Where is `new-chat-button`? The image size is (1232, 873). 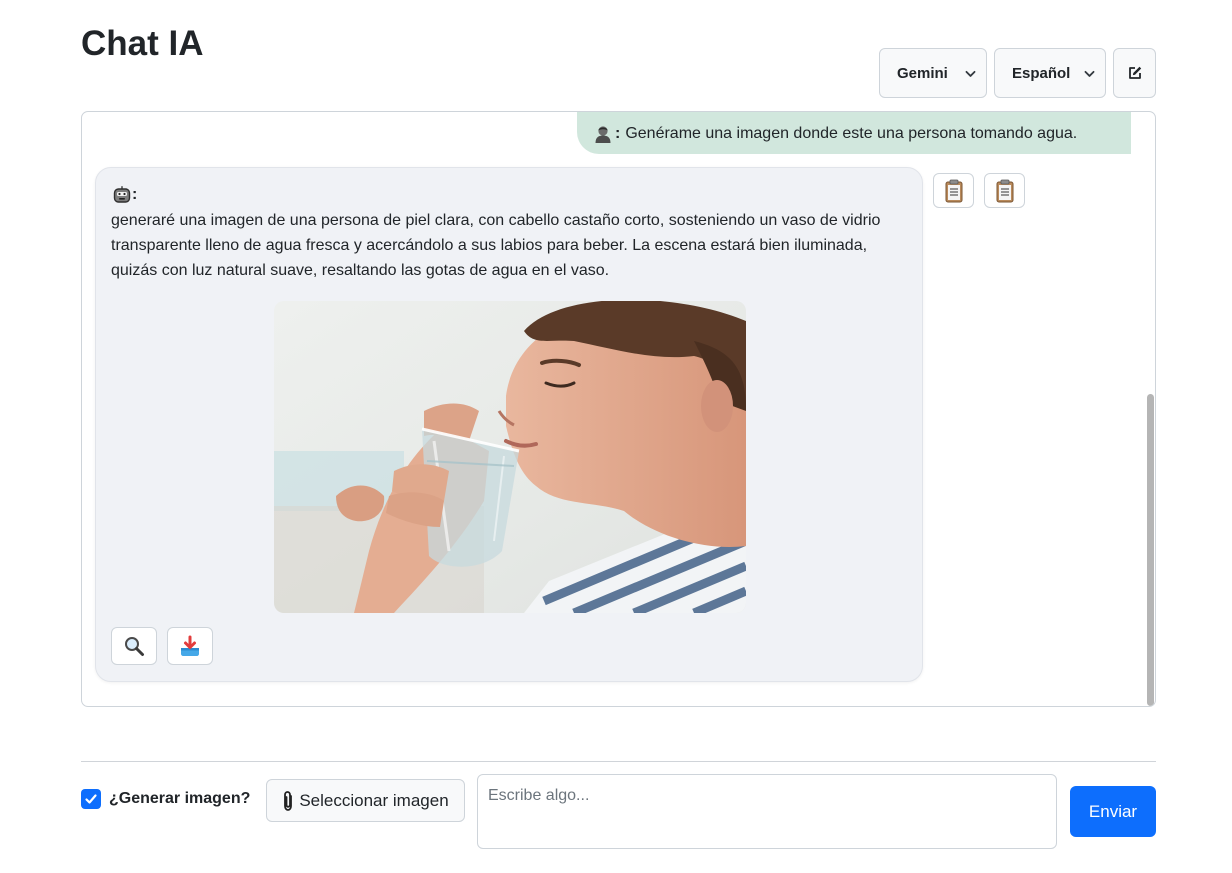
new-chat-button is located at coordinates (1134, 73).